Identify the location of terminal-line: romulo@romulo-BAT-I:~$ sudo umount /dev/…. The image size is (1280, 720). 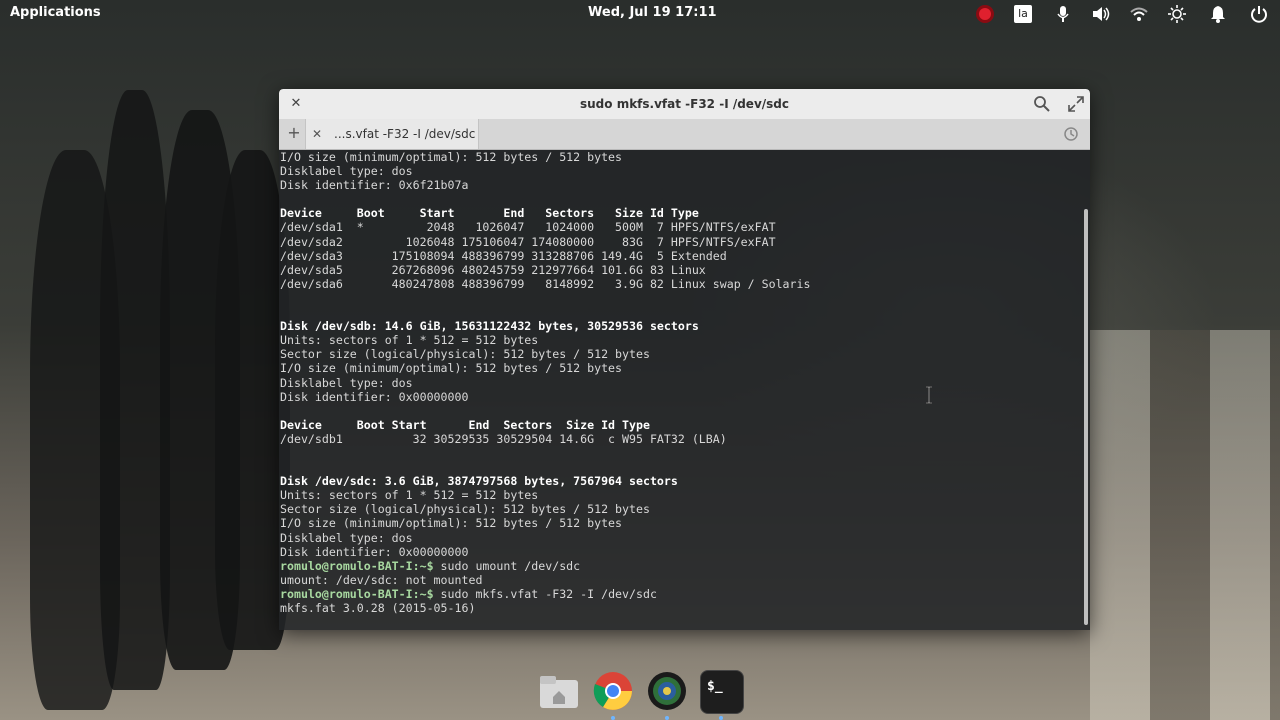
(680, 566).